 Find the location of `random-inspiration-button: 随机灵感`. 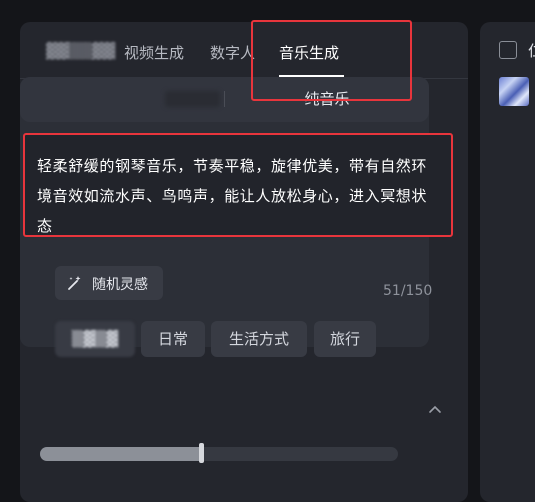

random-inspiration-button: 随机灵感 is located at coordinates (109, 283).